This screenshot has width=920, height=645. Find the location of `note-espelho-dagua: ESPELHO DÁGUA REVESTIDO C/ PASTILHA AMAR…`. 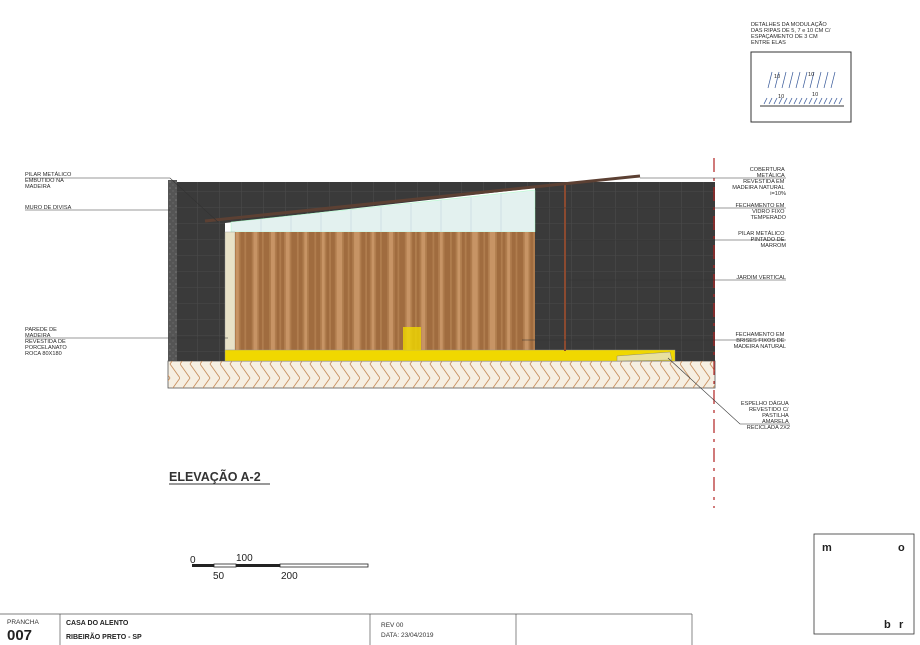

note-espelho-dagua: ESPELHO DÁGUA REVESTIDO C/ PASTILHA AMAR… is located at coordinates (765, 415).